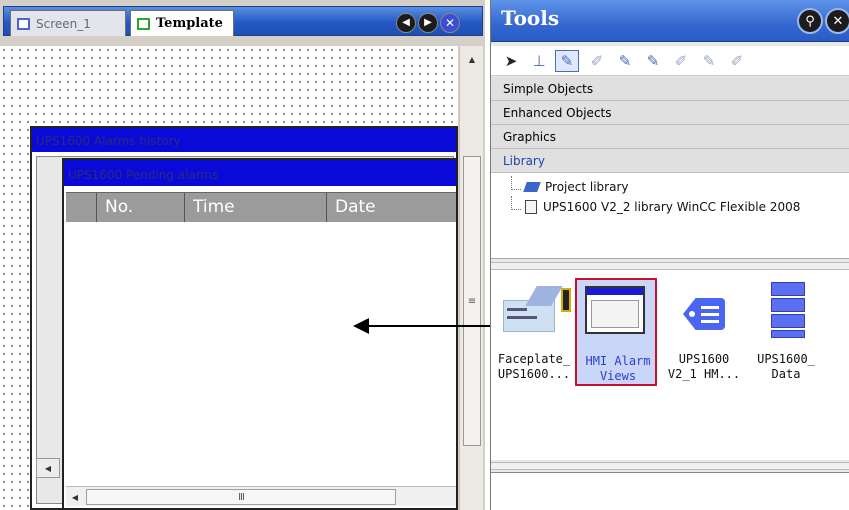 This screenshot has width=849, height=510. Describe the element at coordinates (786, 374) in the screenshot. I see `element-label-line2: Data` at that location.